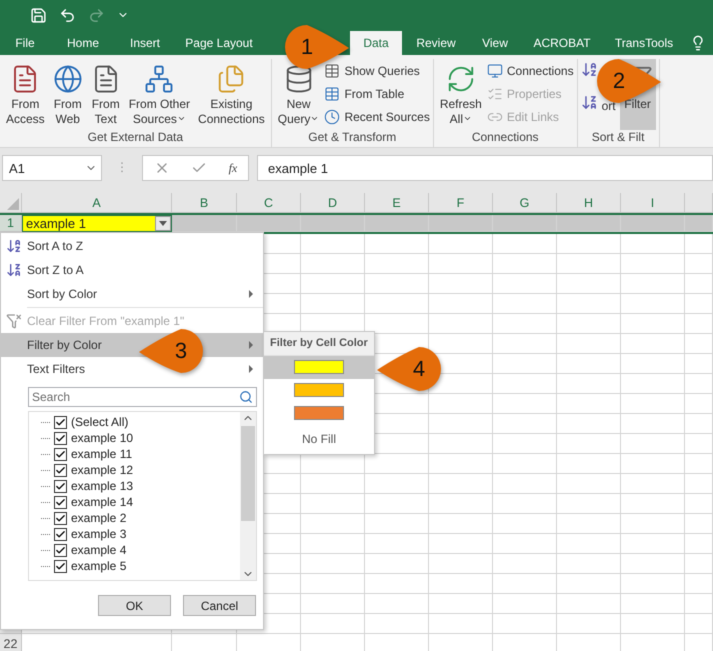  What do you see at coordinates (589, 203) in the screenshot?
I see `column-header: H` at bounding box center [589, 203].